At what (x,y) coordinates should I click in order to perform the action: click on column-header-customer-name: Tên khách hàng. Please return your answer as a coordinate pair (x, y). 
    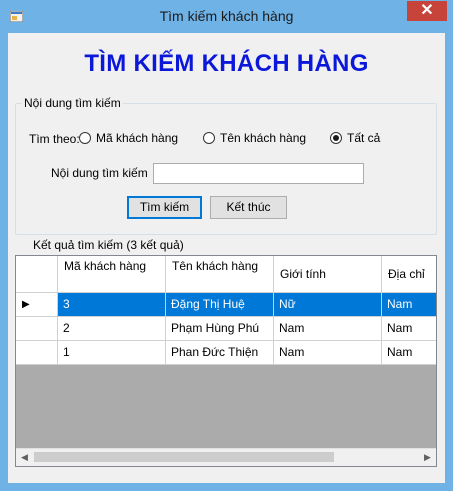
    Looking at the image, I should click on (220, 274).